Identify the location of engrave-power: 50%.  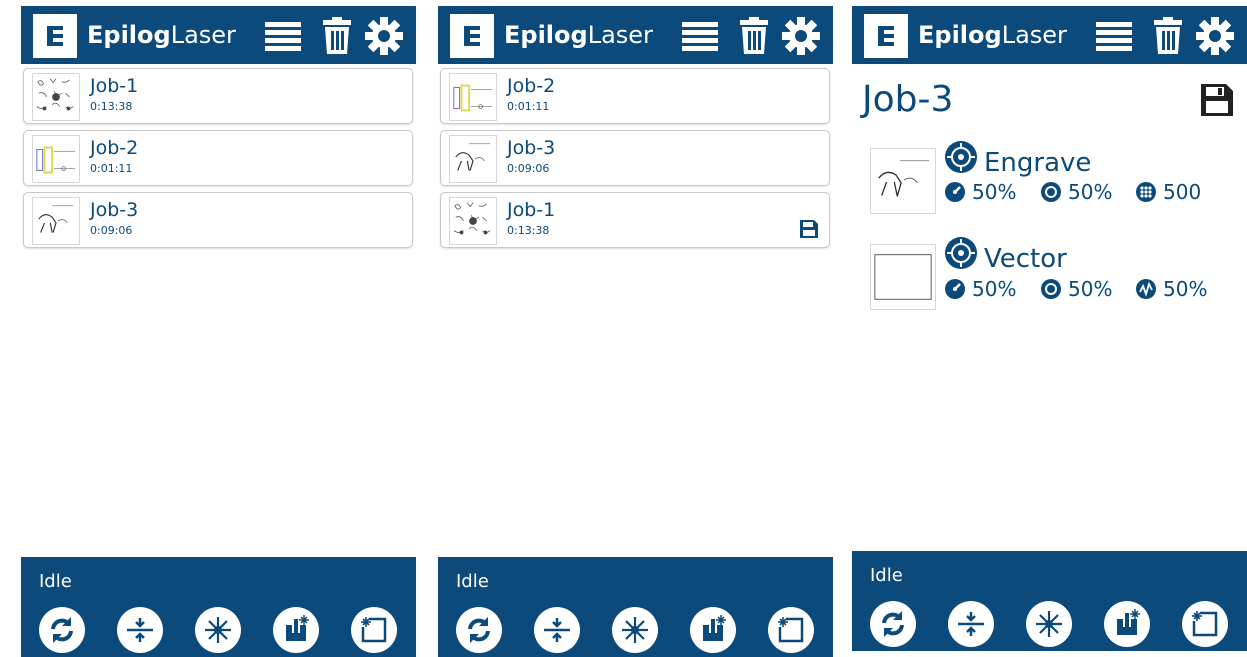
(1076, 192).